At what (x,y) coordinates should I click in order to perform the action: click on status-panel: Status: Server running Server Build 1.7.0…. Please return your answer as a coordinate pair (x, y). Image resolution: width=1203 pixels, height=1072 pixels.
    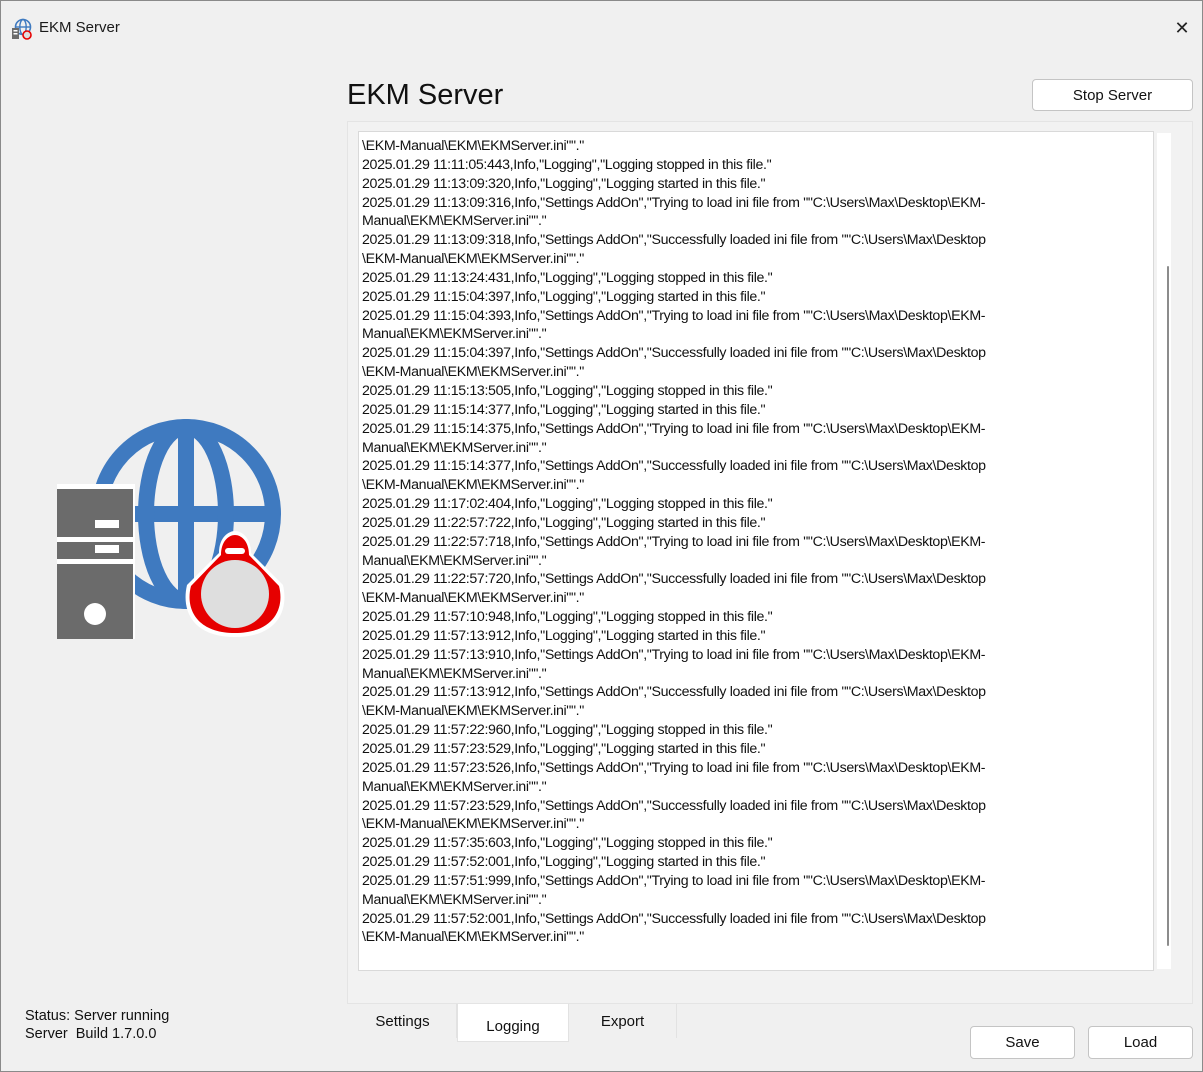
    Looking at the image, I should click on (97, 1025).